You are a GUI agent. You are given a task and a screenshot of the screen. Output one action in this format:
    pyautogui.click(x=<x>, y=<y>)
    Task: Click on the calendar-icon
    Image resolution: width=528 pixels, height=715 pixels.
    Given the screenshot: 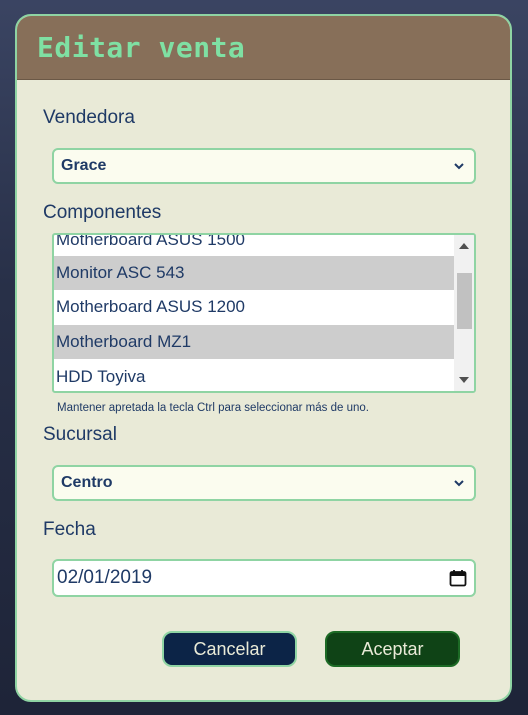 What is the action you would take?
    pyautogui.click(x=458, y=578)
    